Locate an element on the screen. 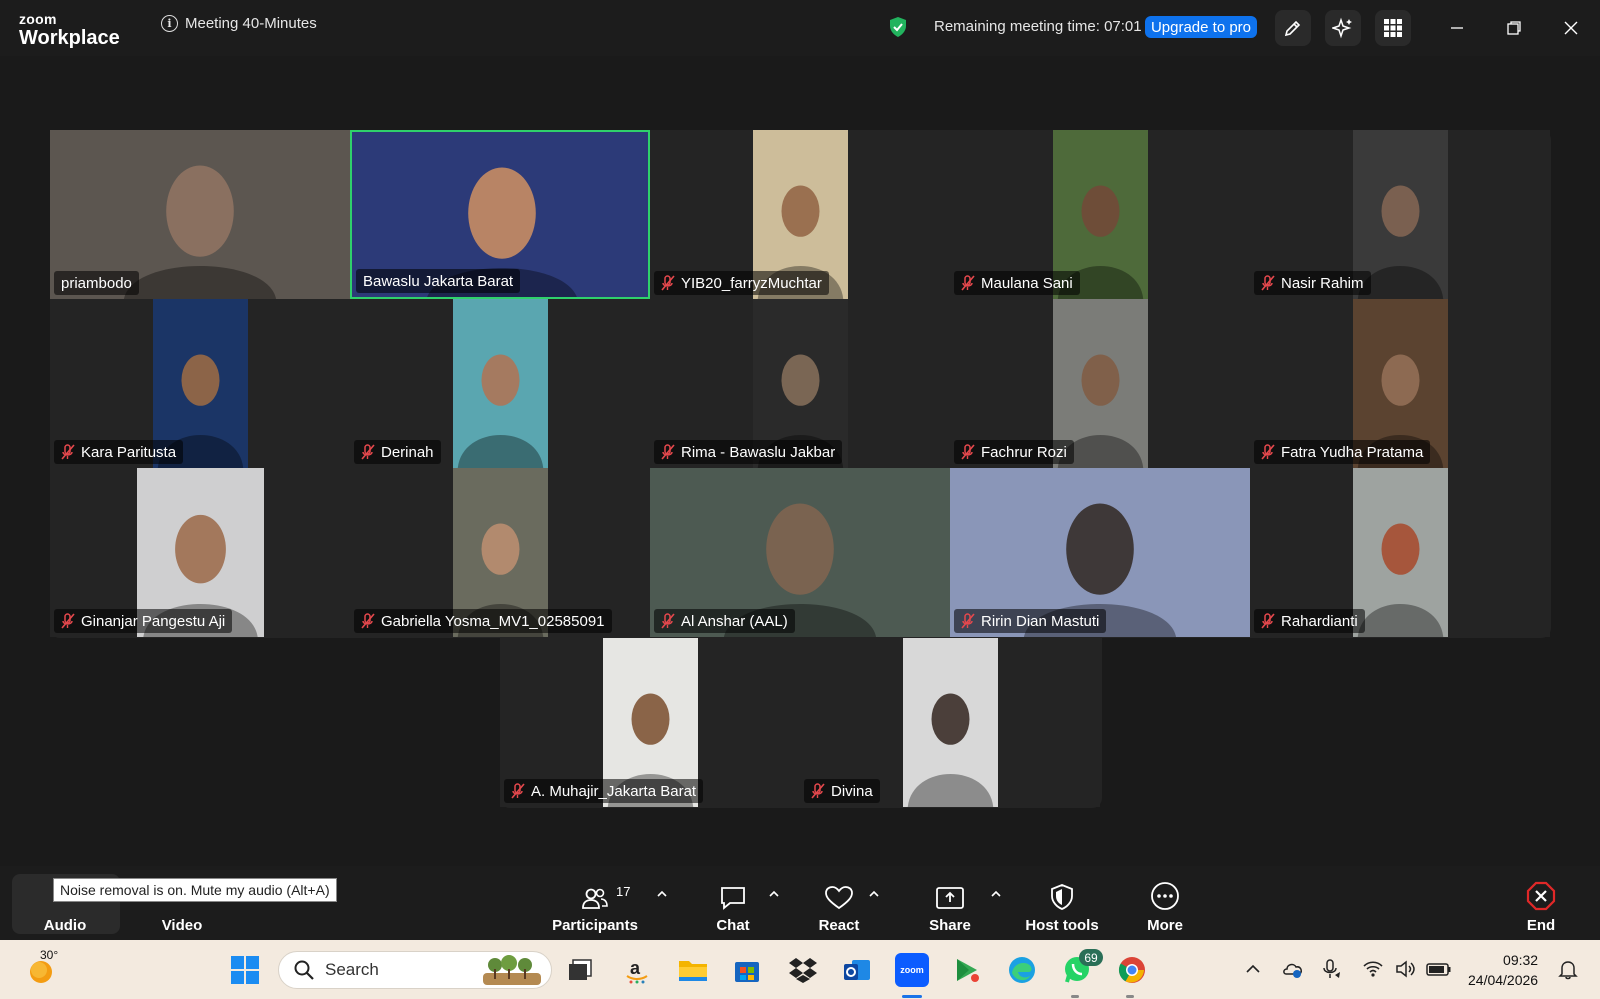 This screenshot has width=1600, height=999. store-icon is located at coordinates (747, 972).